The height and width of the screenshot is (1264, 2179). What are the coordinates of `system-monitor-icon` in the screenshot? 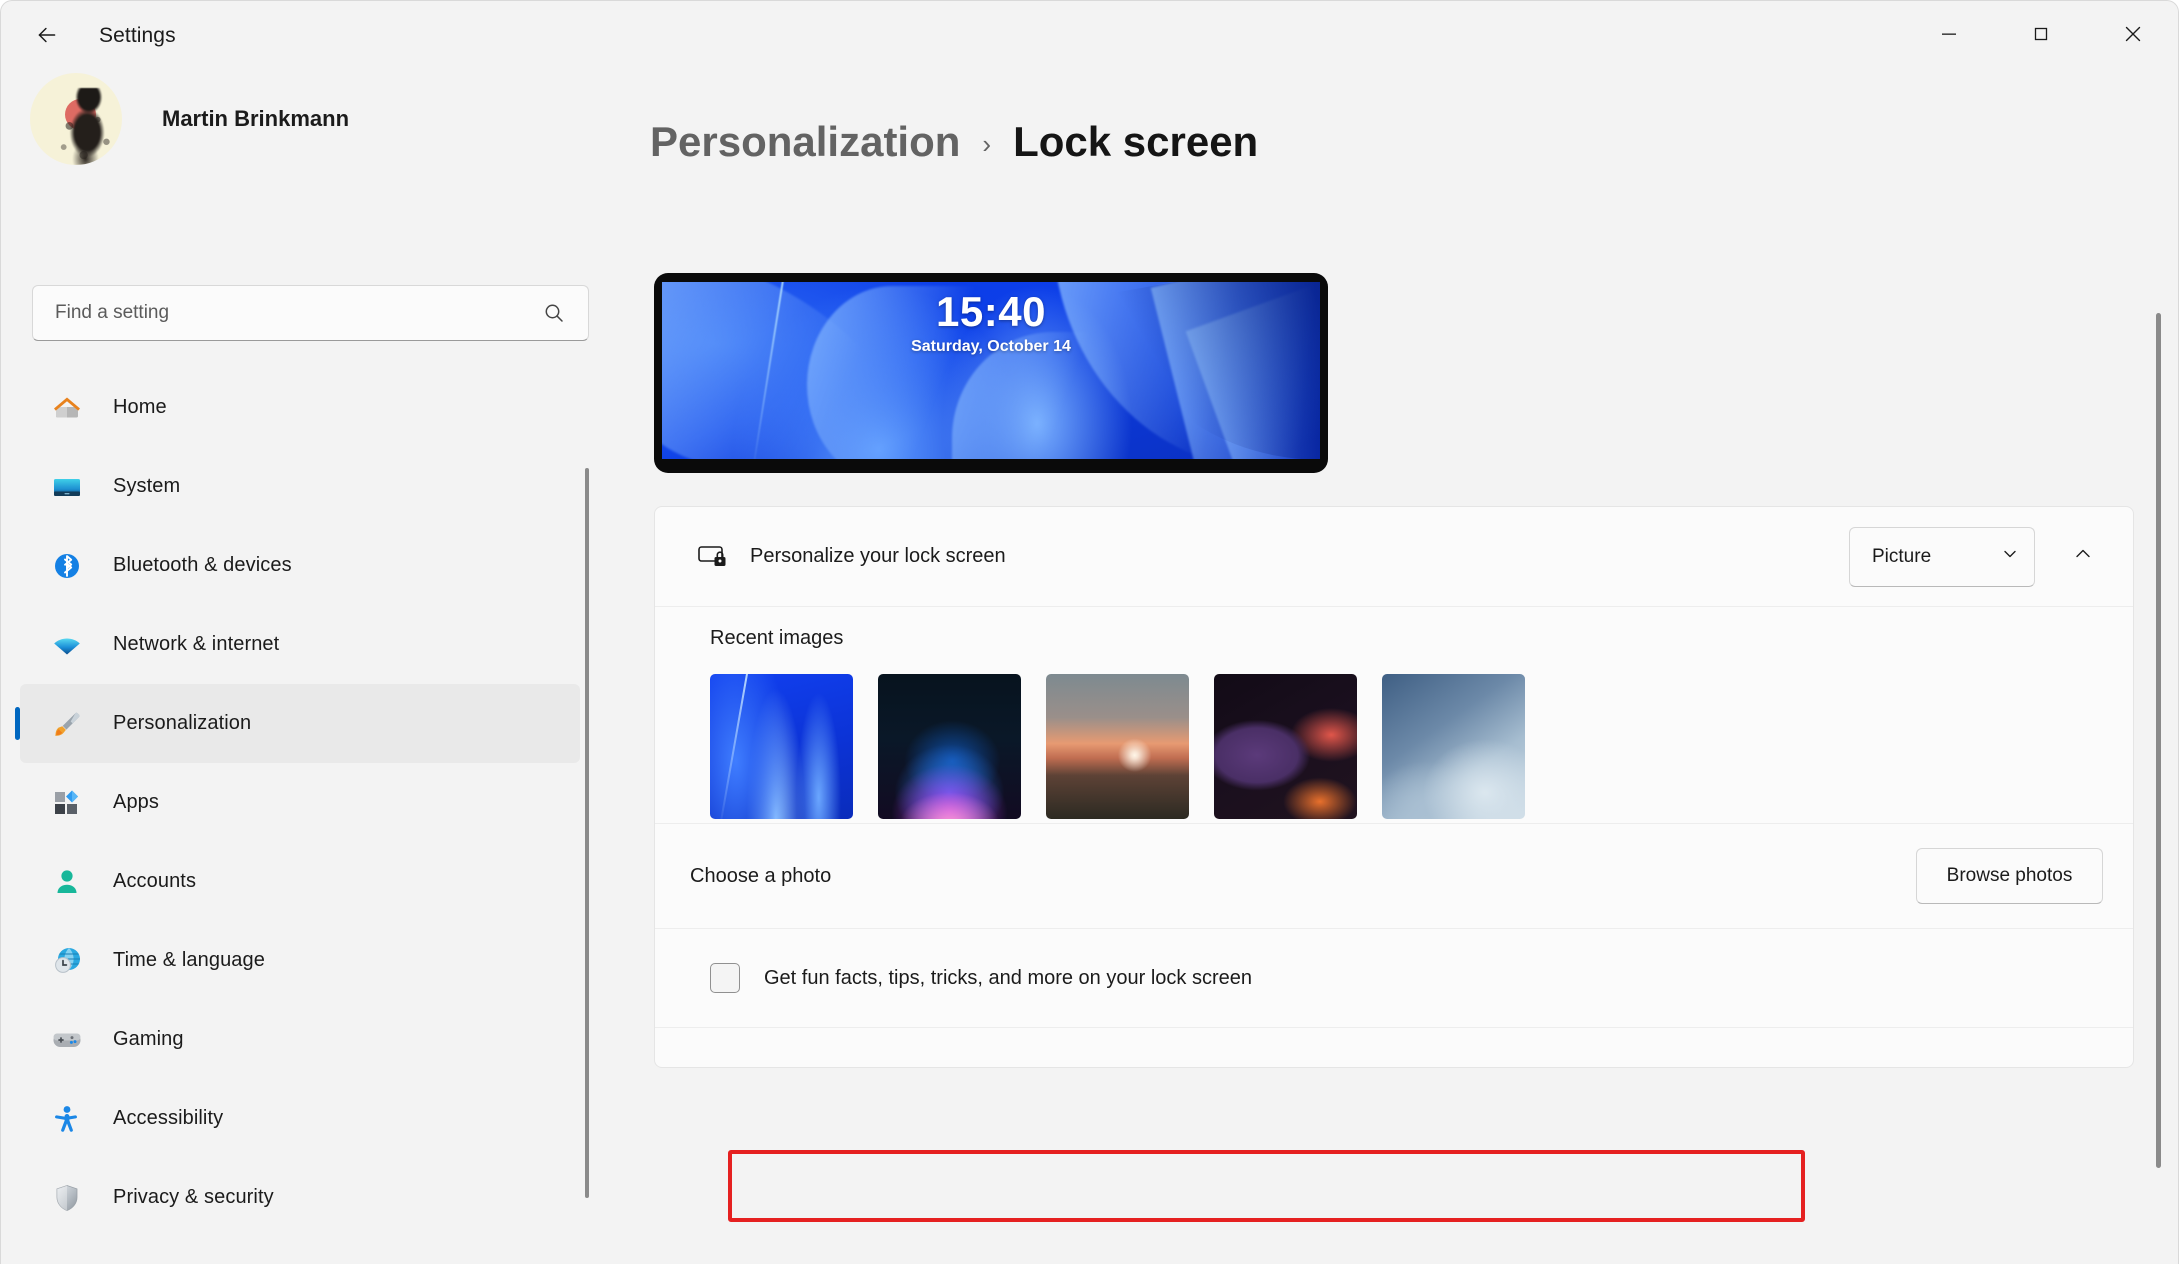 It's located at (67, 487).